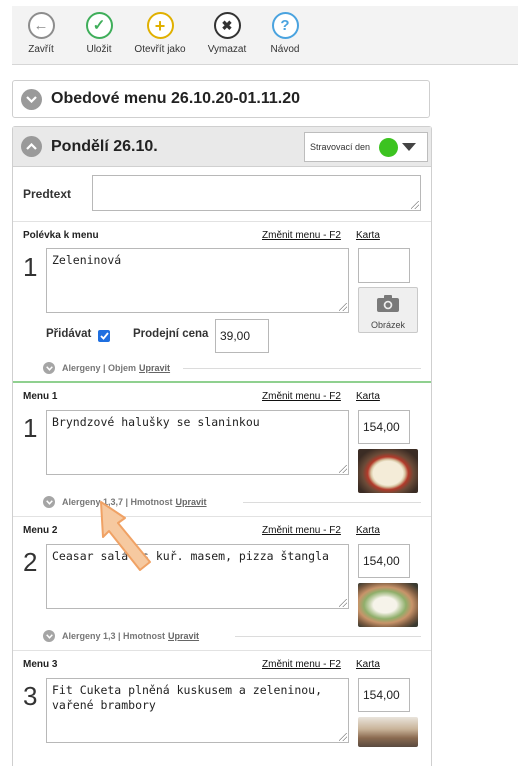 Image resolution: width=526 pixels, height=778 pixels. Describe the element at coordinates (104, 146) in the screenshot. I see `day-title: Pondělí 26.10.` at that location.